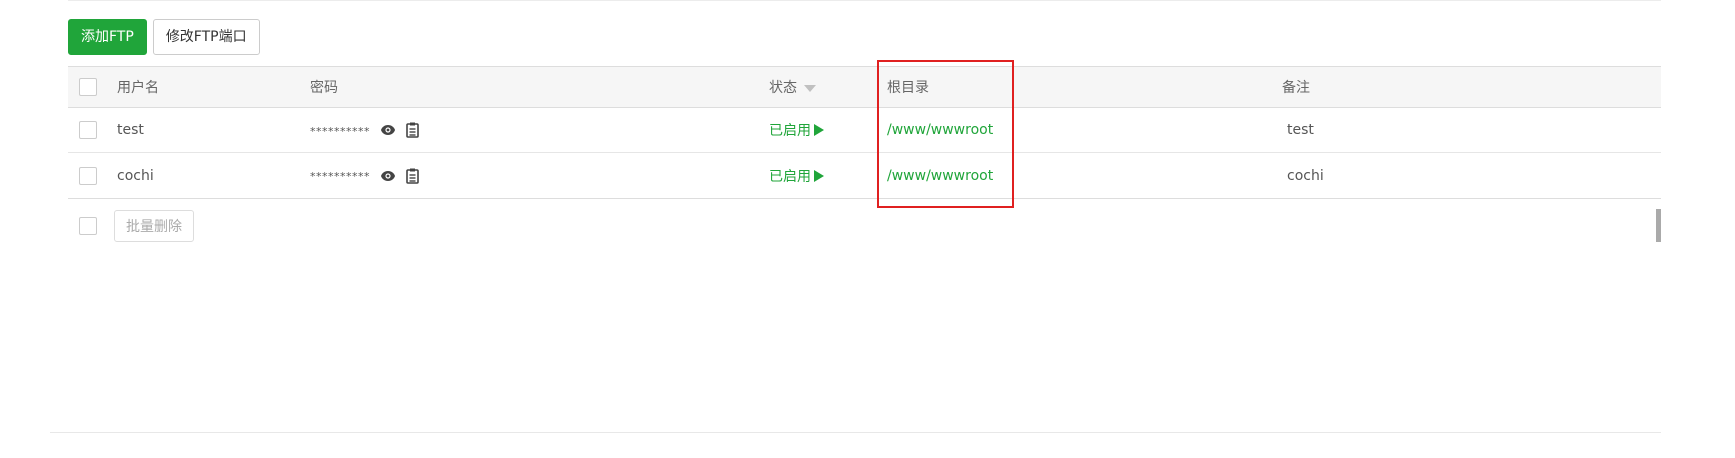  I want to click on row-username: cochi, so click(135, 175).